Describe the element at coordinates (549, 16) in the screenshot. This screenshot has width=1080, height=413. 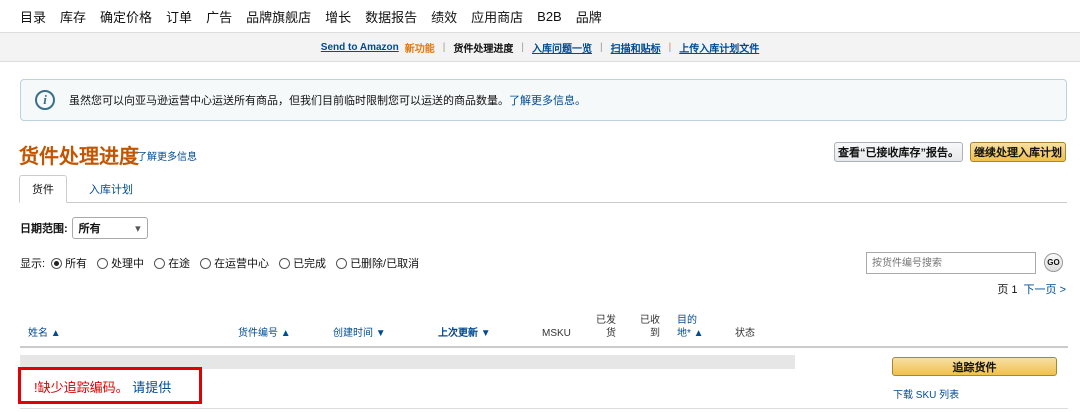
I see `nav-b2b: B2B` at that location.